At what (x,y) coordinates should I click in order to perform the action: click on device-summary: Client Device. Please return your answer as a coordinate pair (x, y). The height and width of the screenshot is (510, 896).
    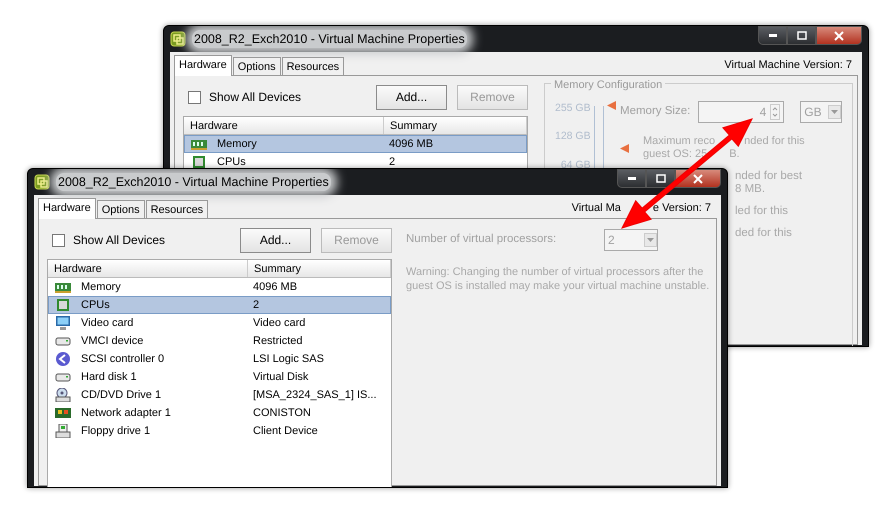
    Looking at the image, I should click on (285, 431).